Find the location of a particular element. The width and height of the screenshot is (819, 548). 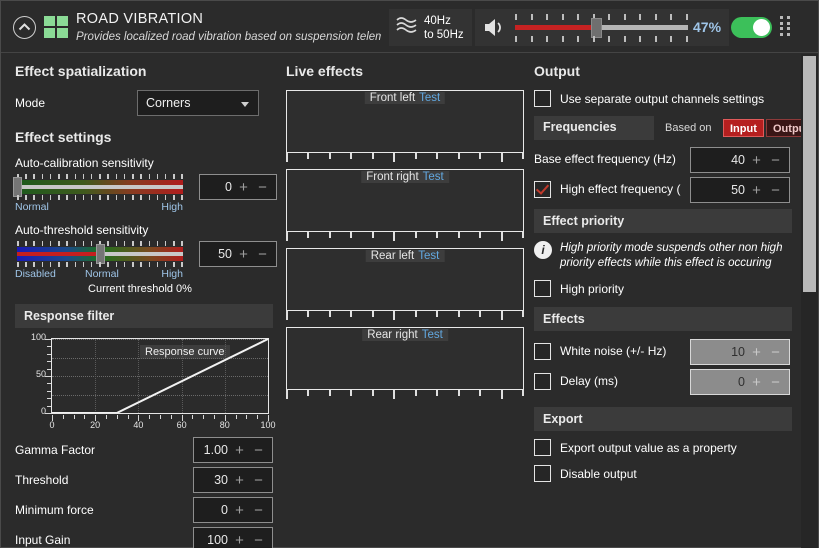

output-title: Output is located at coordinates (557, 71).